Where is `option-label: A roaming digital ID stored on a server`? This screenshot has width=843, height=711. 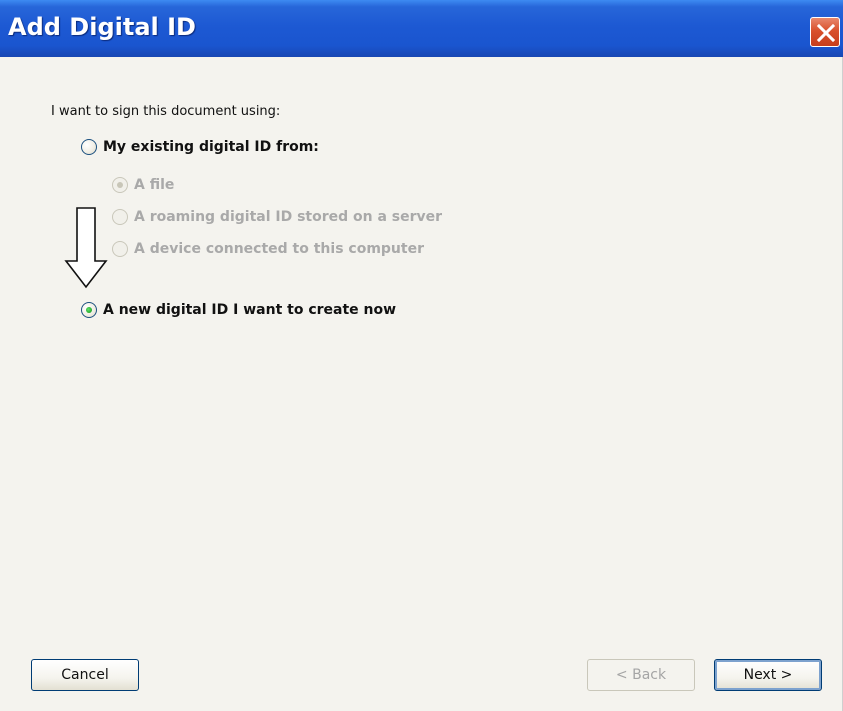
option-label: A roaming digital ID stored on a server is located at coordinates (288, 217).